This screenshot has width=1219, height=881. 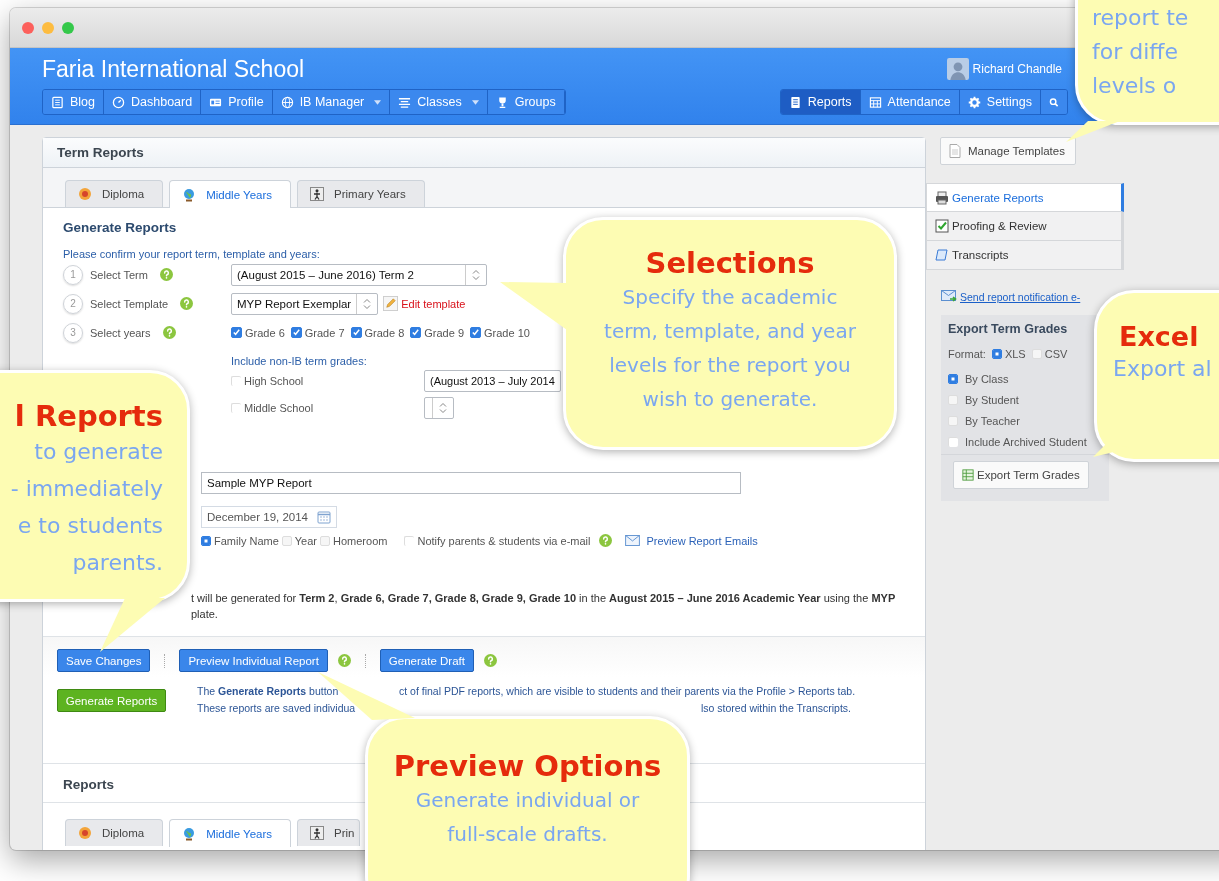 I want to click on globe-icon, so click(x=189, y=833).